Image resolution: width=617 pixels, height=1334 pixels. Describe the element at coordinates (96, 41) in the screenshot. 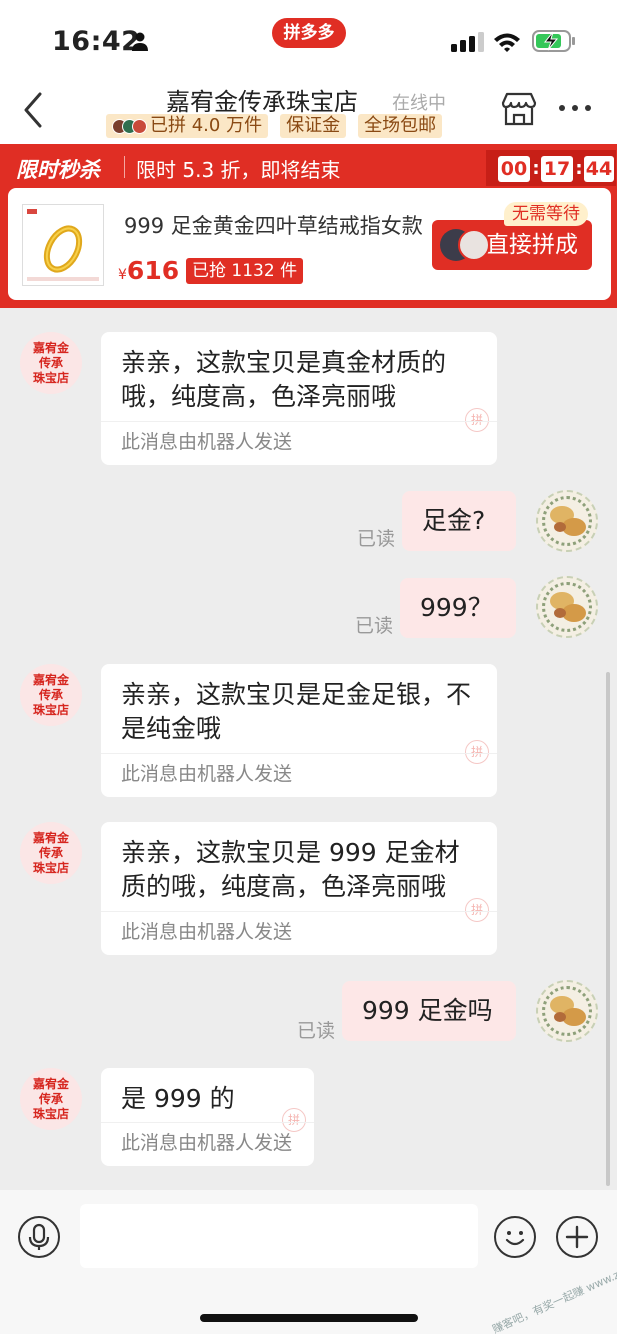

I see `status-time: 16:42` at that location.